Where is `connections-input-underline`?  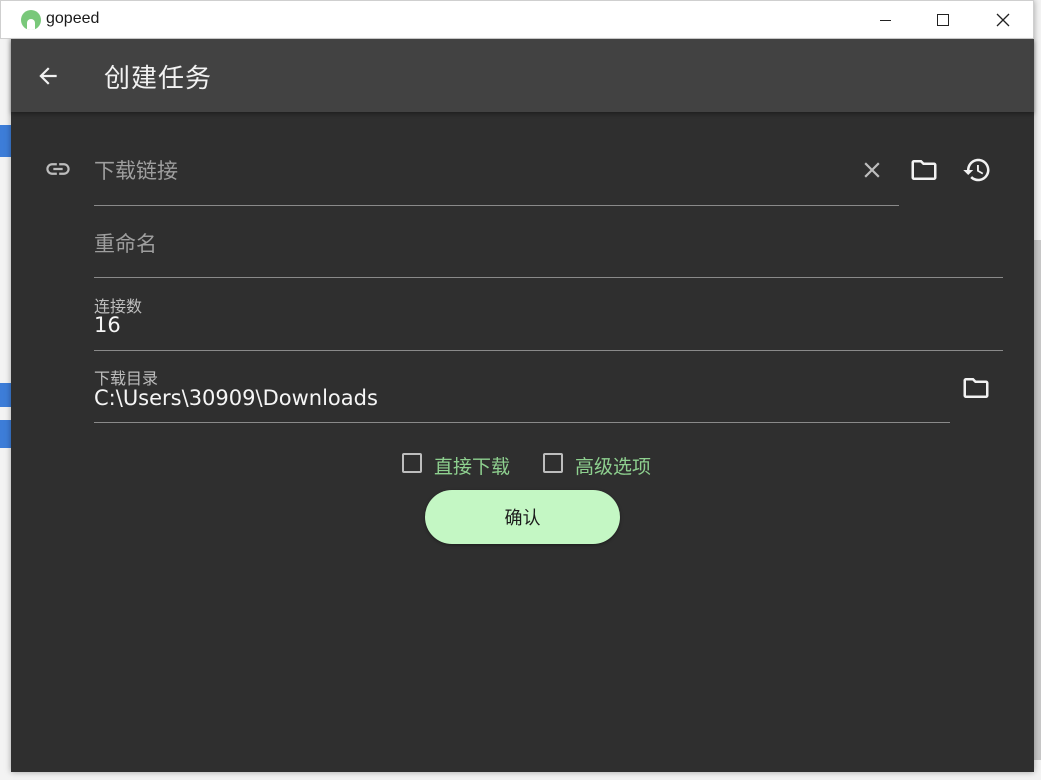 connections-input-underline is located at coordinates (548, 350).